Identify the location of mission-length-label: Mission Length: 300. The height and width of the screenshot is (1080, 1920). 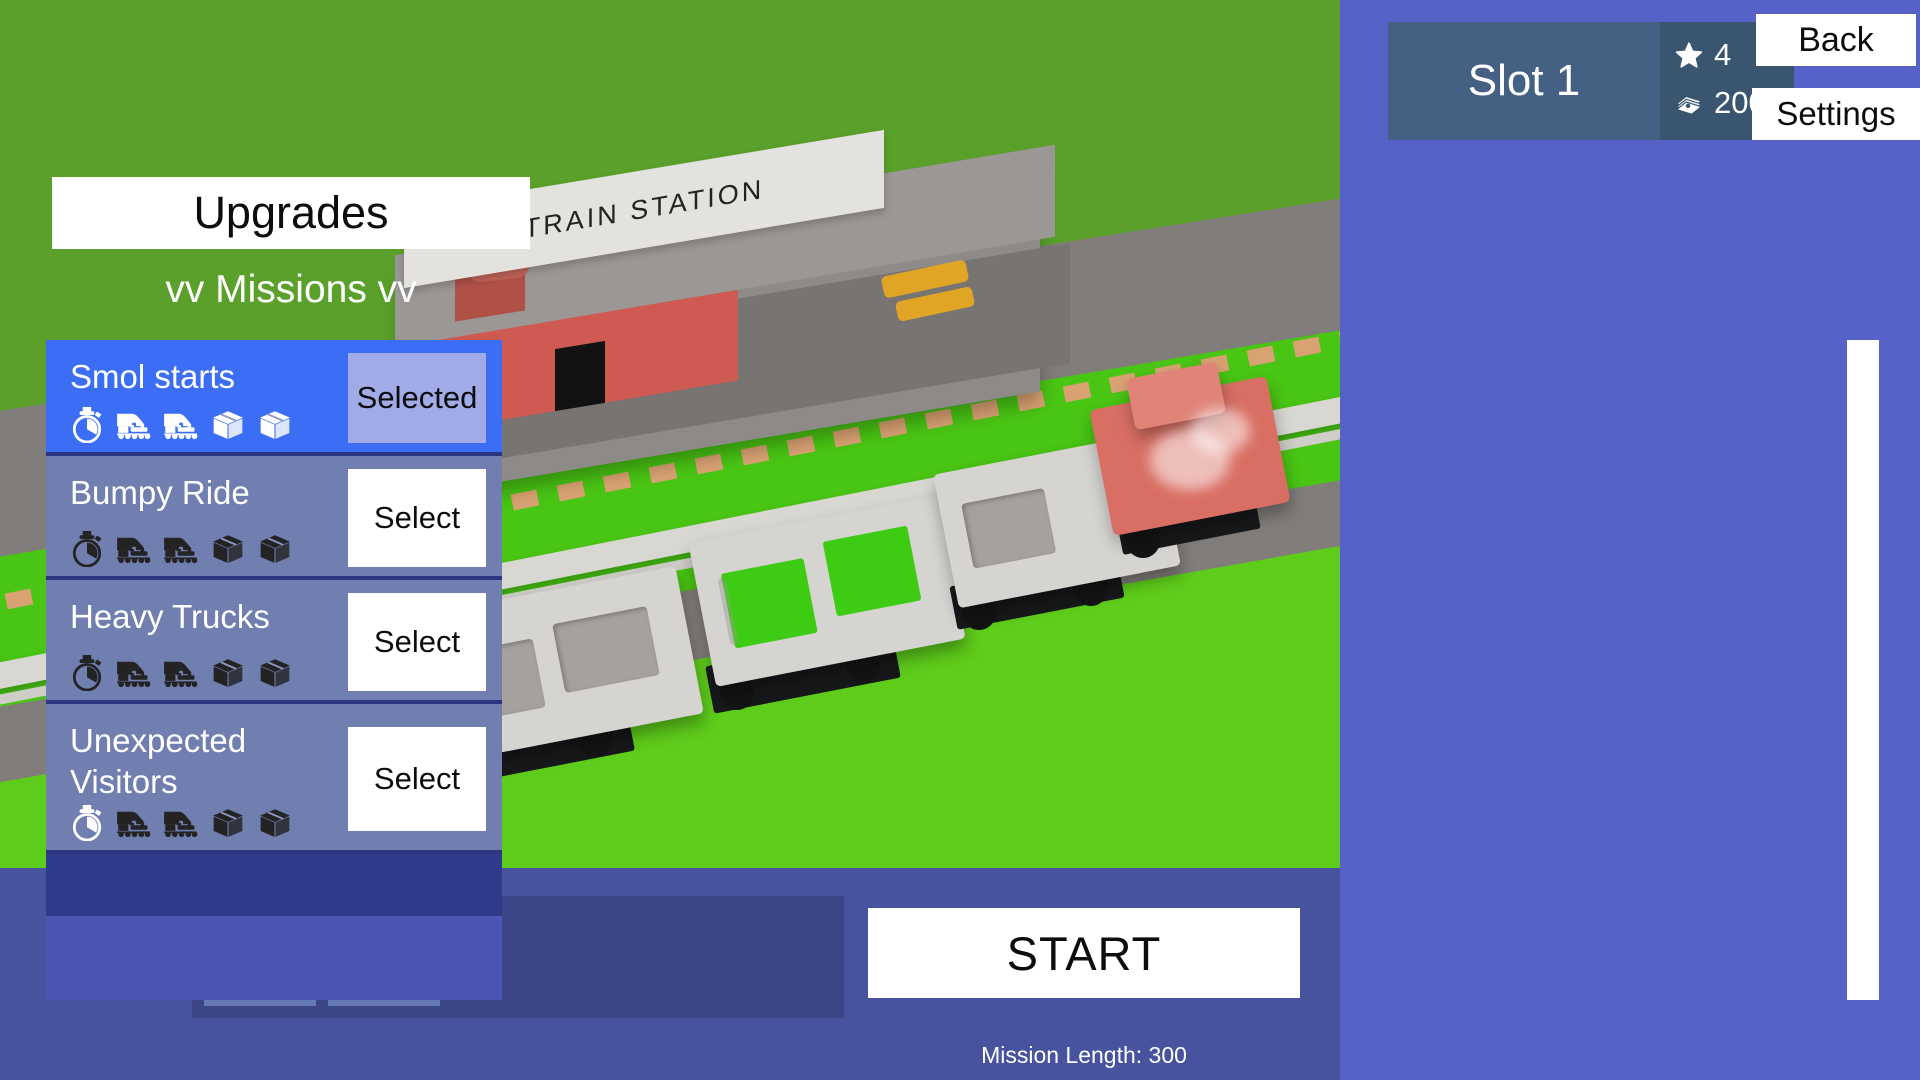
(1084, 1055).